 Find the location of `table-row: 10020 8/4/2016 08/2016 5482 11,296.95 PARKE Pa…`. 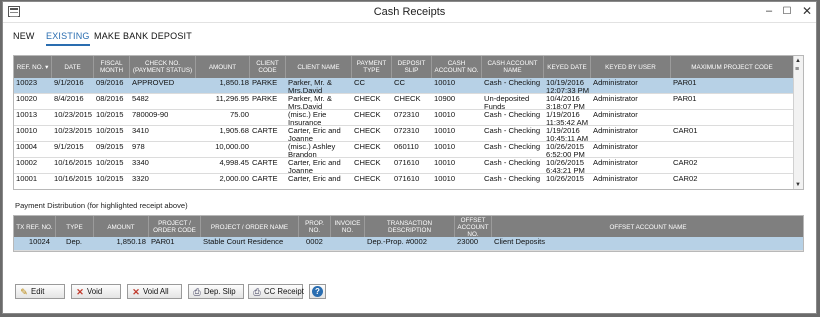

table-row: 10020 8/4/2016 08/2016 5482 11,296.95 PARKE Pa… is located at coordinates (404, 102).